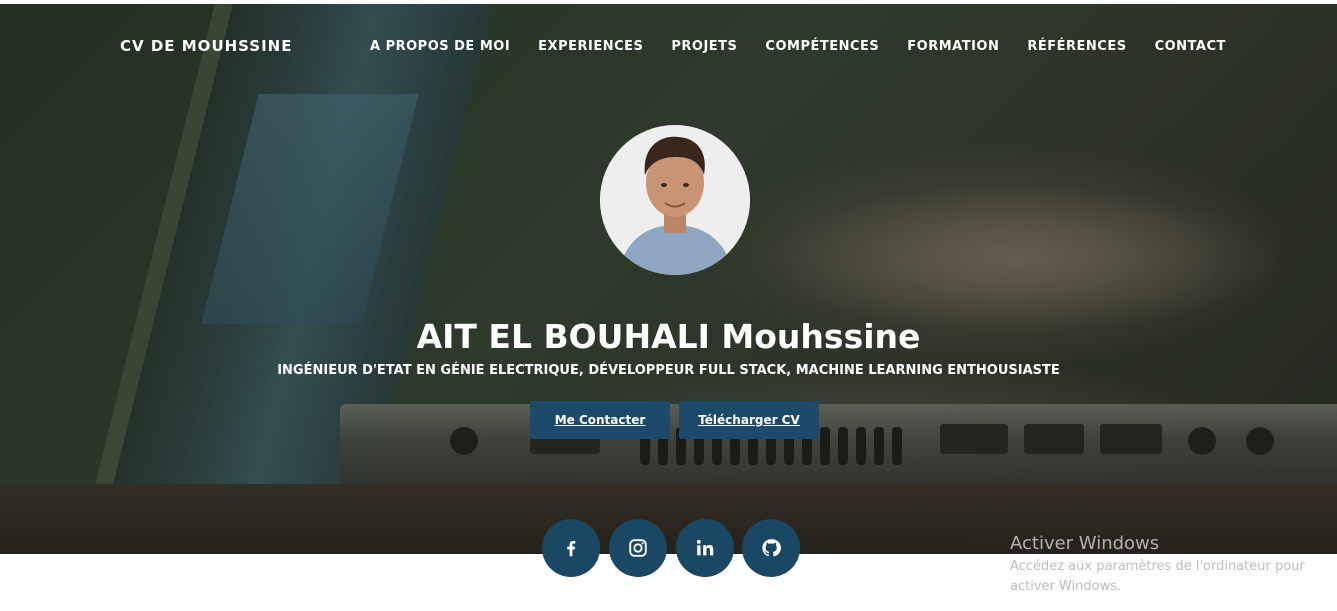 The width and height of the screenshot is (1337, 611). I want to click on instagram-icon, so click(638, 548).